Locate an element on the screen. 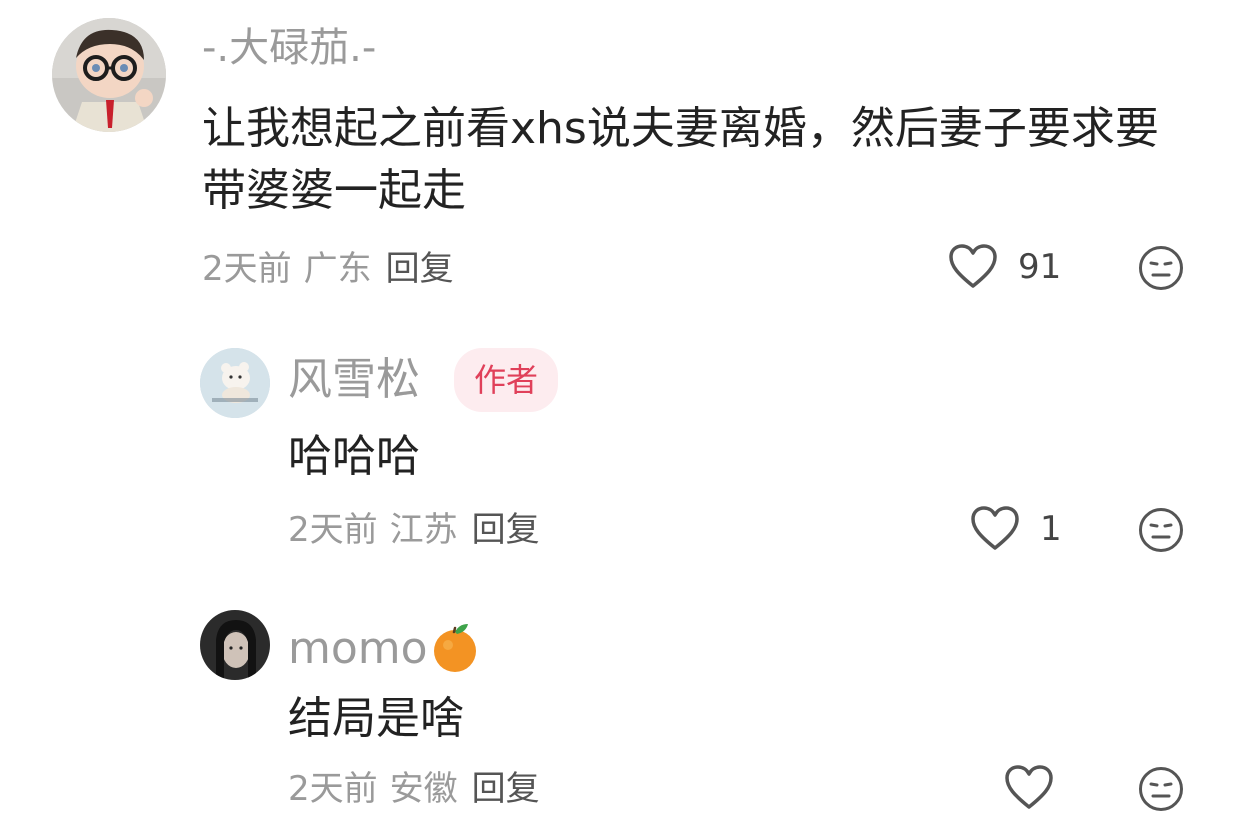  comment-text: 让我想起之前看xhs说夫妻离婚，然后妻子要求要带婆婆一起走 is located at coordinates (680, 159).